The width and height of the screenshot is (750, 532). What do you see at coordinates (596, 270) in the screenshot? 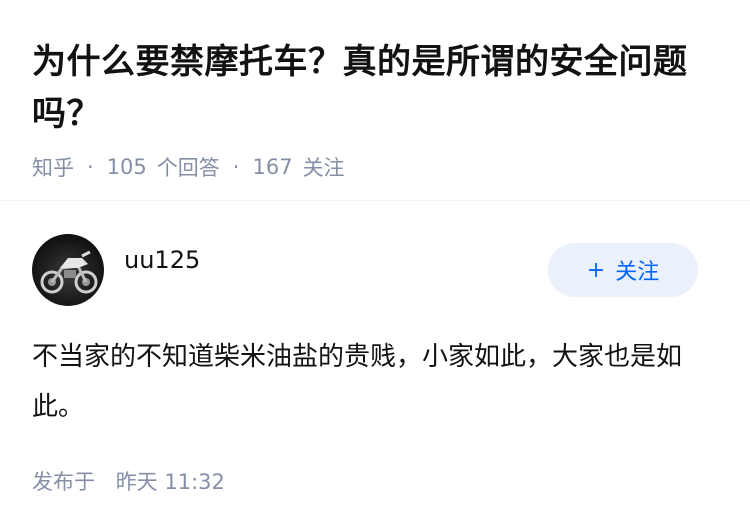
I see `plus-icon: +` at bounding box center [596, 270].